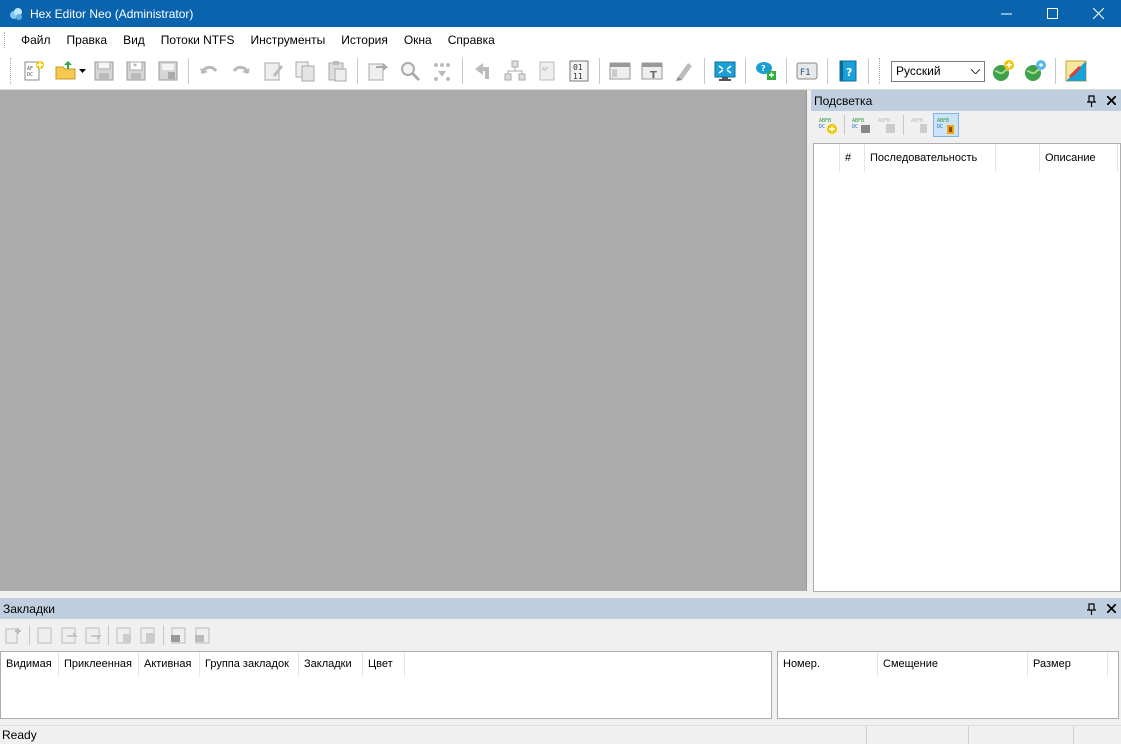 Image resolution: width=1121 pixels, height=744 pixels. I want to click on text-view-button: T, so click(652, 71).